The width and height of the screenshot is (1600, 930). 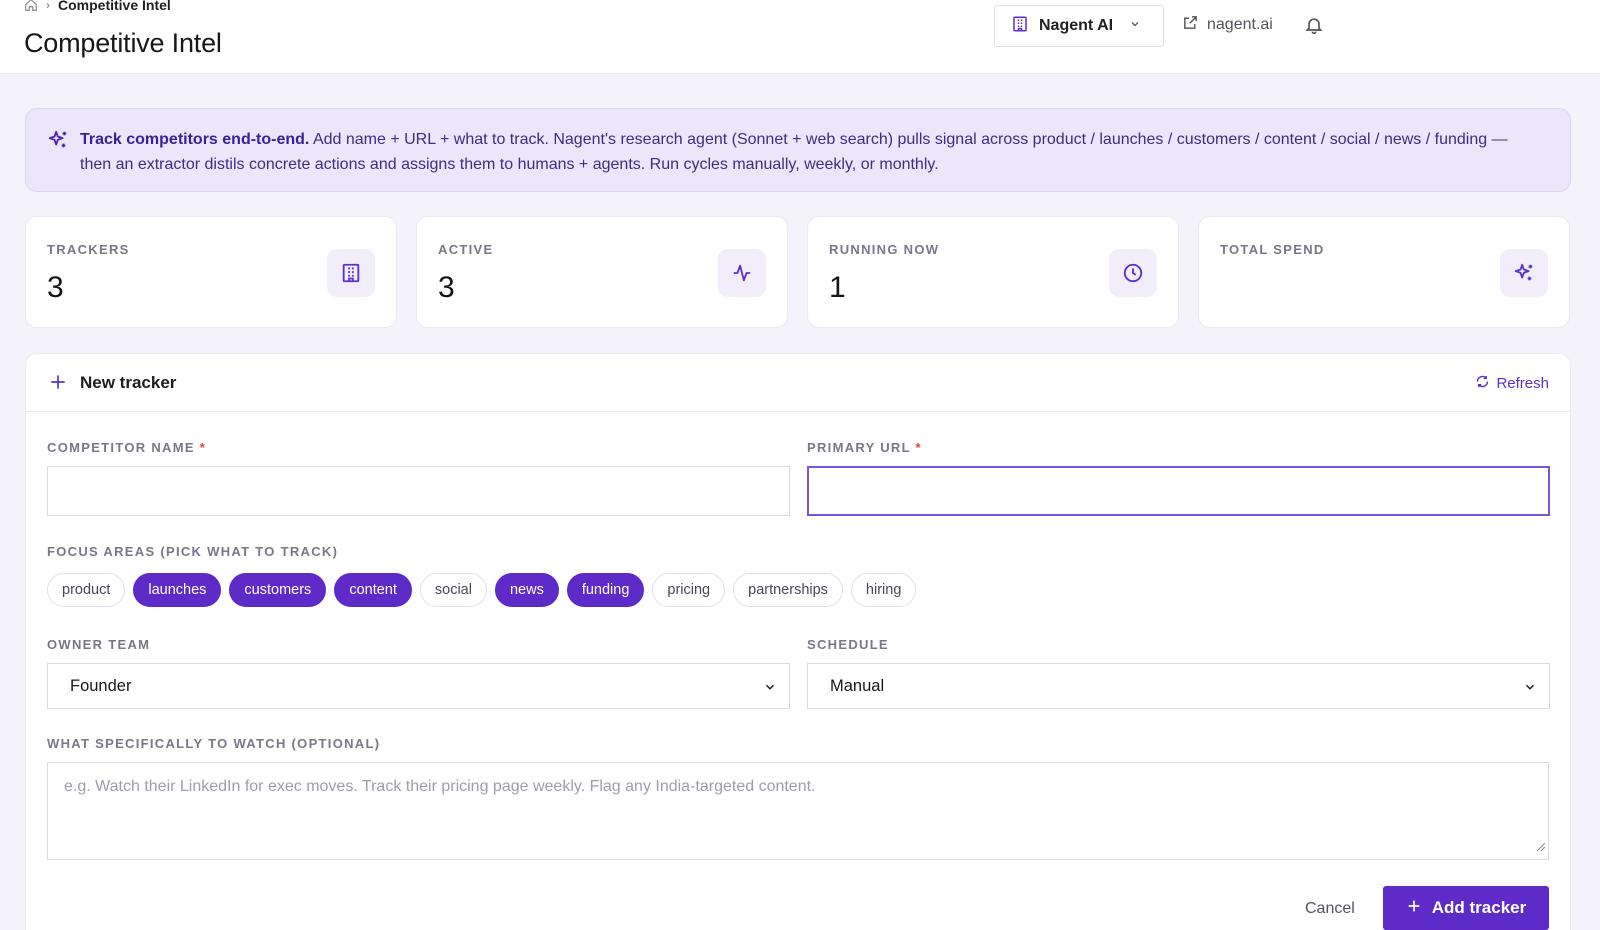 What do you see at coordinates (278, 590) in the screenshot?
I see `chip-customers: customers` at bounding box center [278, 590].